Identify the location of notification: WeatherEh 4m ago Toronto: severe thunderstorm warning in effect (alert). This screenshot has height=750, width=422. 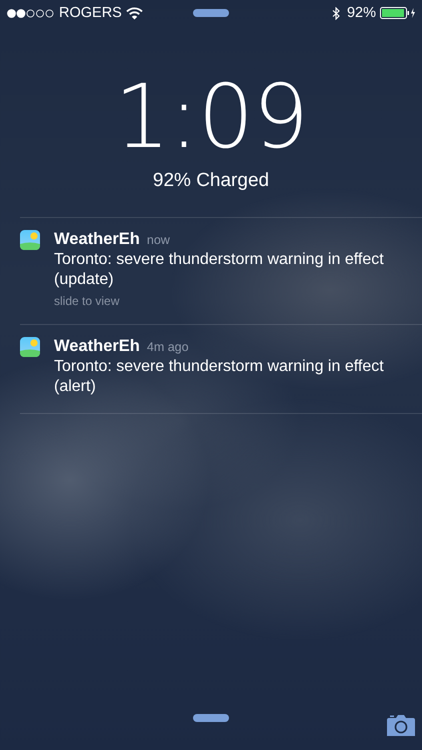
(221, 369).